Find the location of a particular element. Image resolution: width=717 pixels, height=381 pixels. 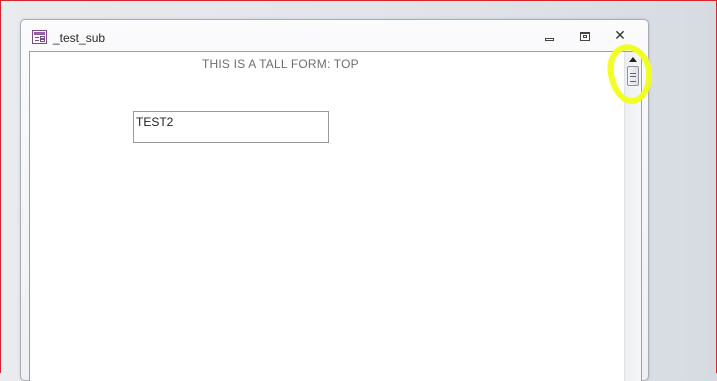

scroll-up-button is located at coordinates (633, 60).